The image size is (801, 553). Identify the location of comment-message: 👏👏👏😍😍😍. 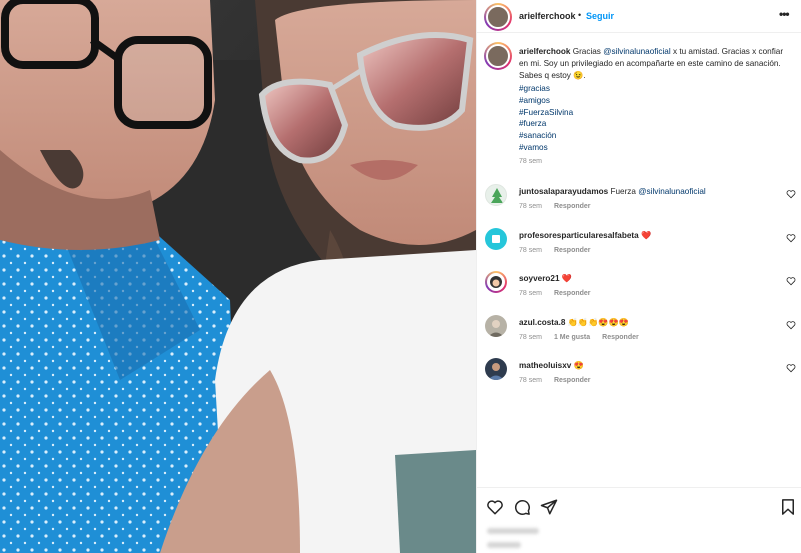
(597, 322).